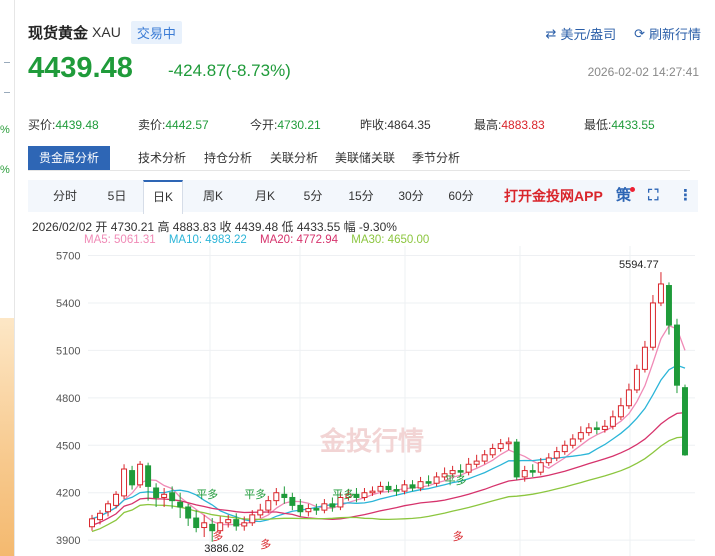 The width and height of the screenshot is (715, 556). What do you see at coordinates (639, 265) in the screenshot?
I see `max-price-label: 5594.77` at bounding box center [639, 265].